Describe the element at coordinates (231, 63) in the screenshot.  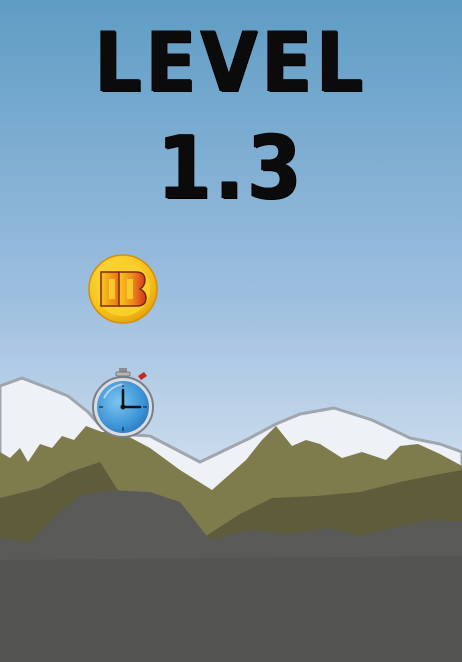
I see `level-title: LEVEL` at that location.